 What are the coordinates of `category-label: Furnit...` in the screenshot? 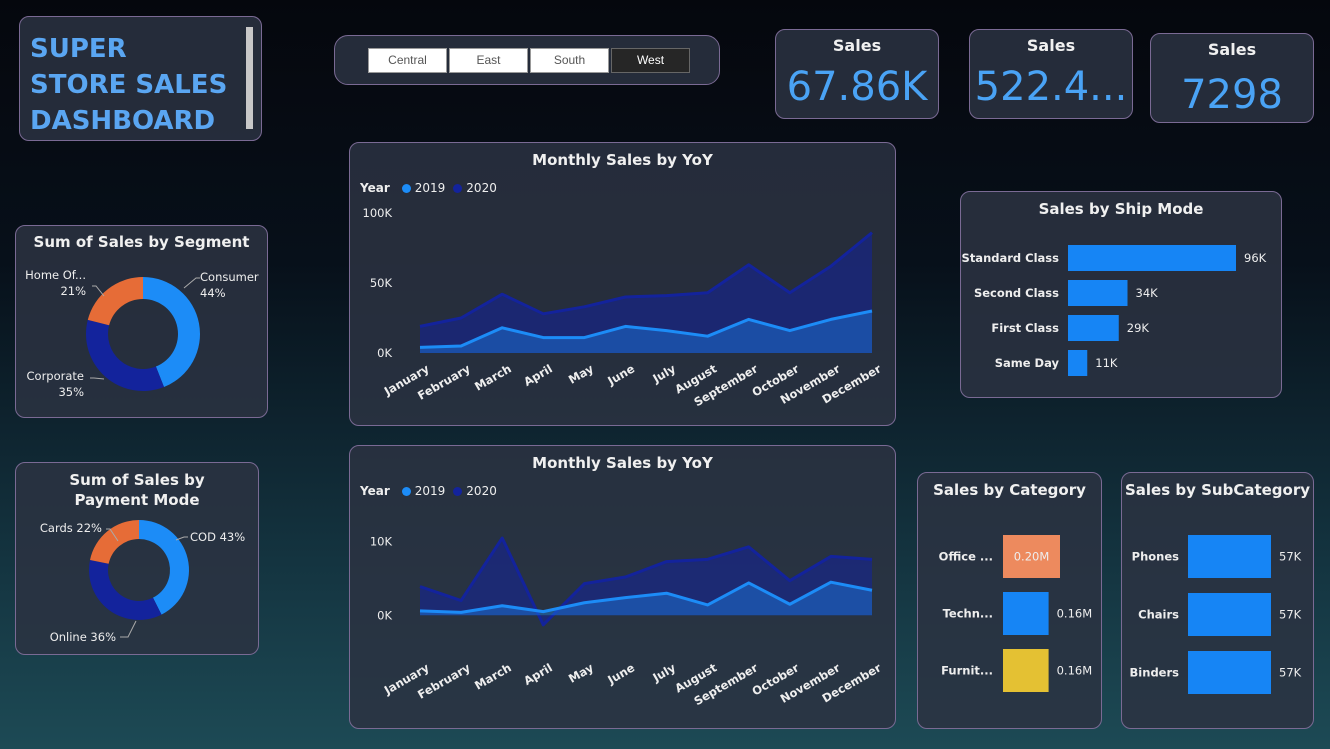 It's located at (967, 671).